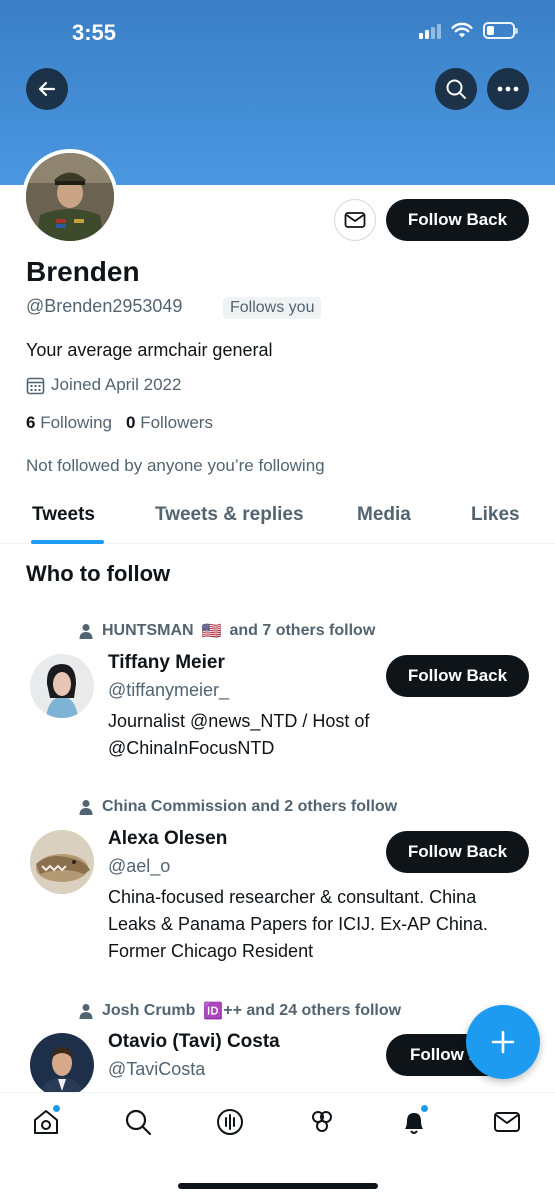  What do you see at coordinates (167, 839) in the screenshot?
I see `account-name: Alexa Olesen` at bounding box center [167, 839].